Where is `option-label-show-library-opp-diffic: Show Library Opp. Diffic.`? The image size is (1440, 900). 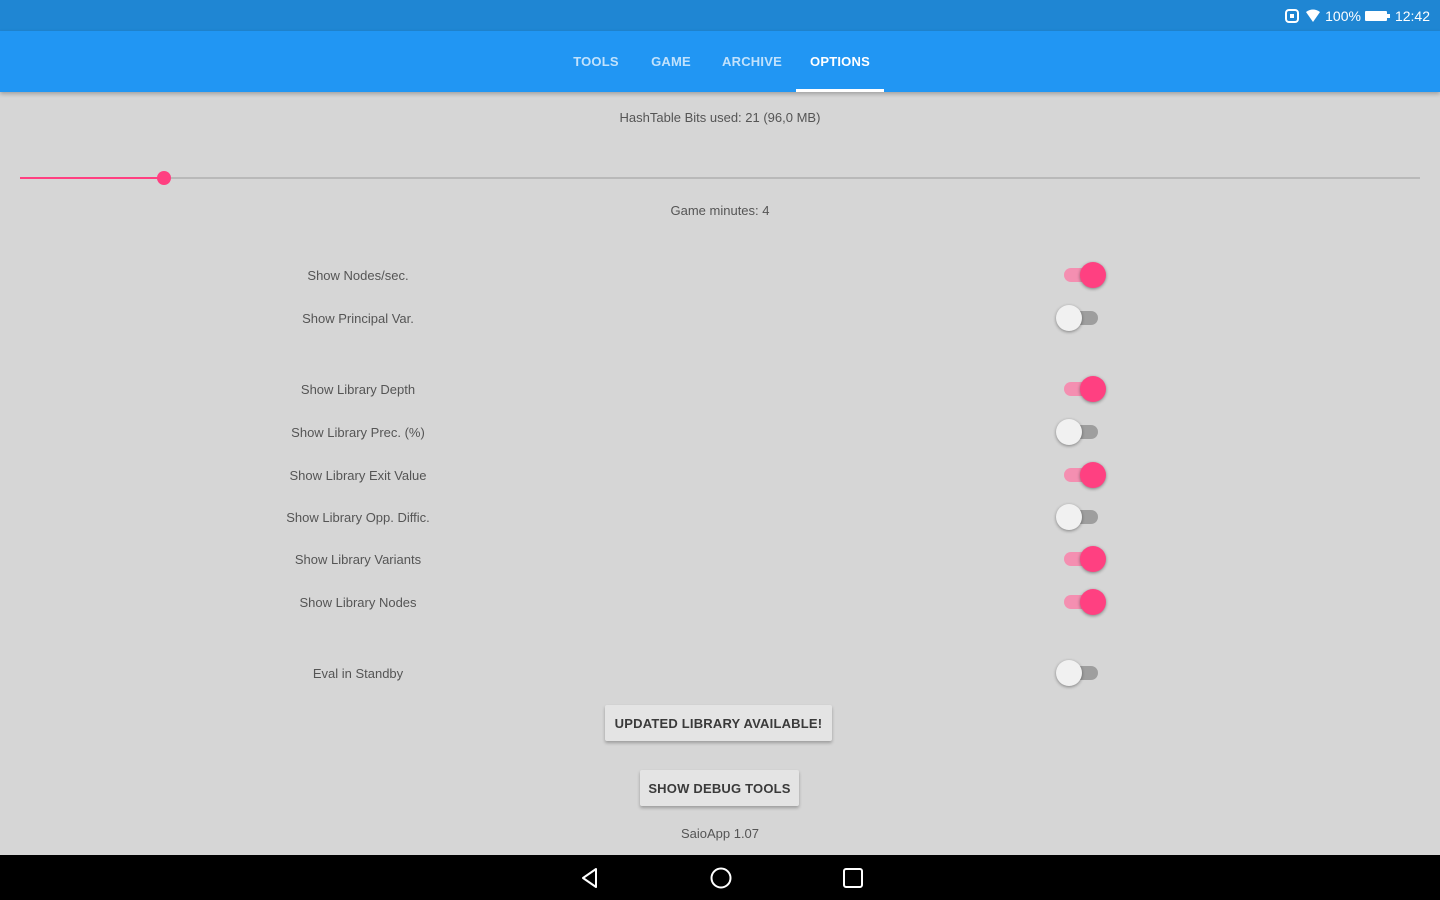
option-label-show-library-opp-diffic: Show Library Opp. Diffic. is located at coordinates (358, 517).